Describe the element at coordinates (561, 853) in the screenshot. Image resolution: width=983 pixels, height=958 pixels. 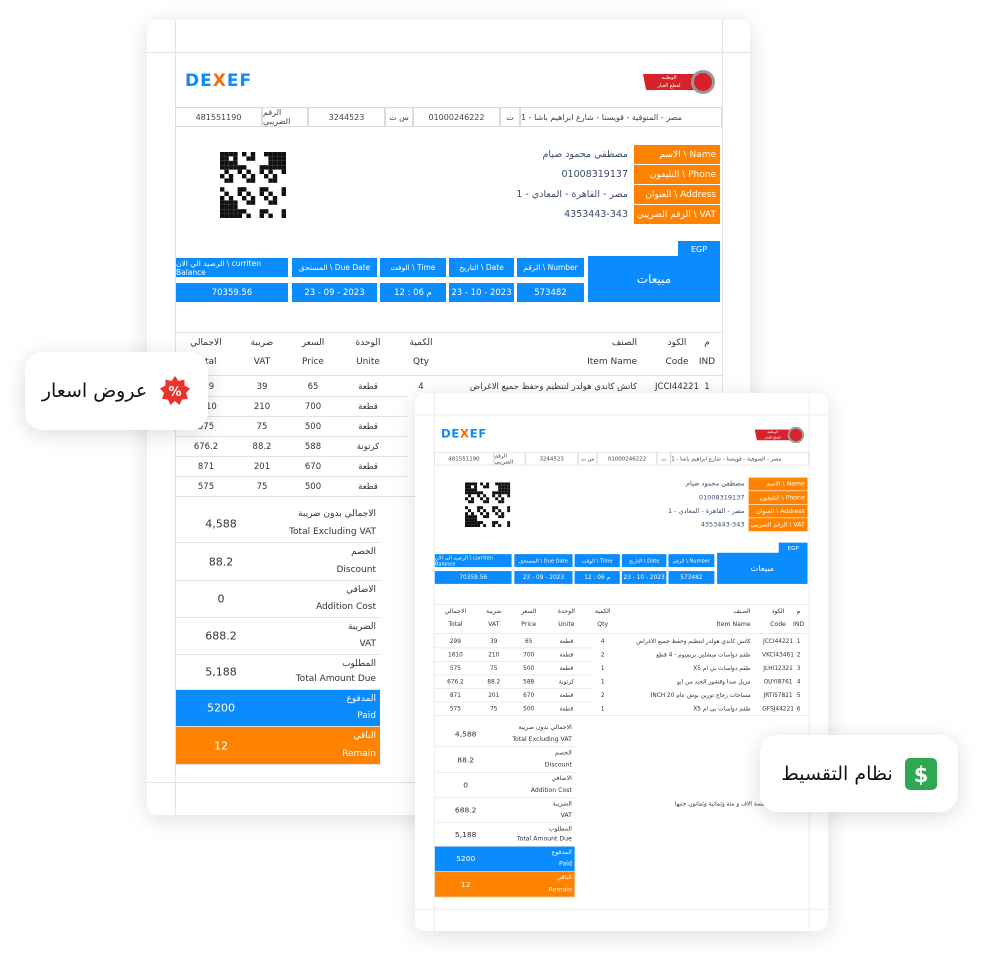
I see `total-label-ar: المدفوع` at that location.